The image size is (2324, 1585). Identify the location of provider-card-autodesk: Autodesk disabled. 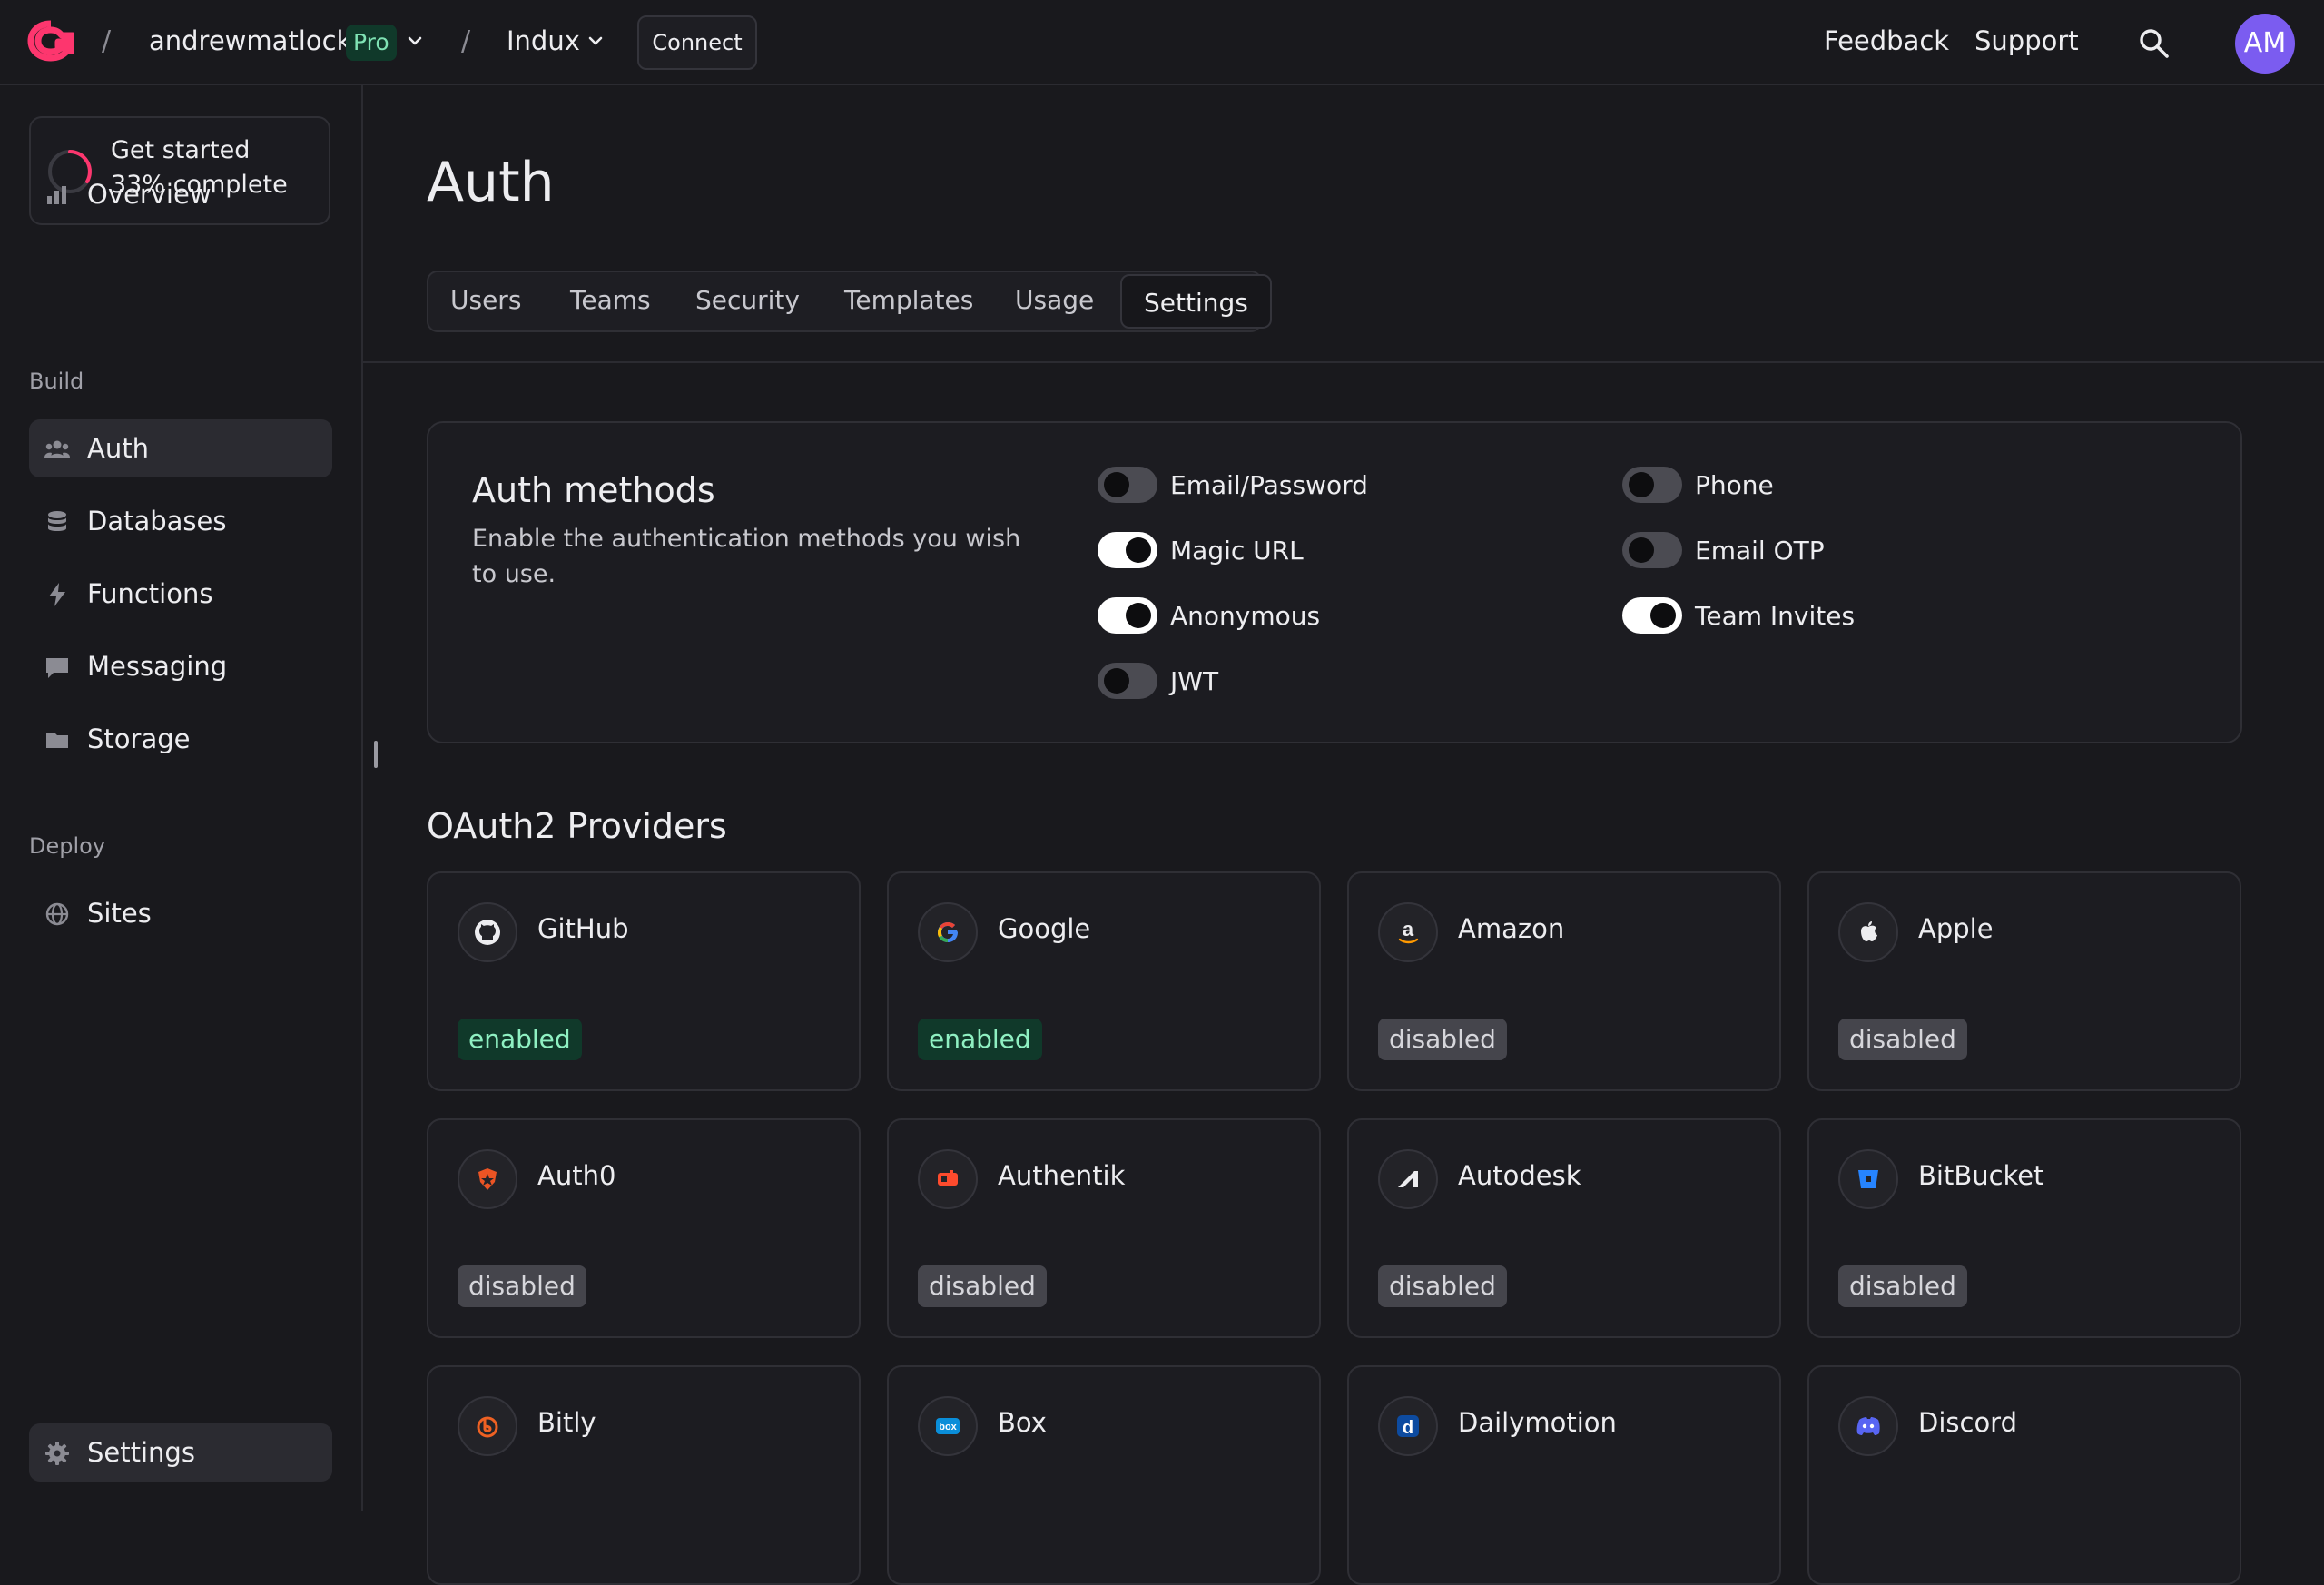
(1564, 1228).